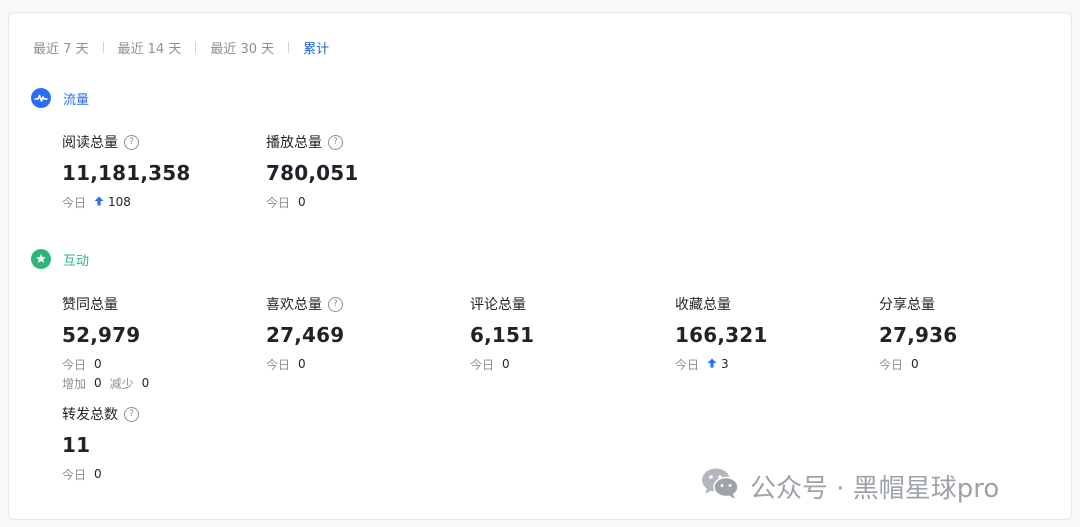 This screenshot has width=1080, height=527. I want to click on metric-likes-label: 赞同总量, so click(90, 305).